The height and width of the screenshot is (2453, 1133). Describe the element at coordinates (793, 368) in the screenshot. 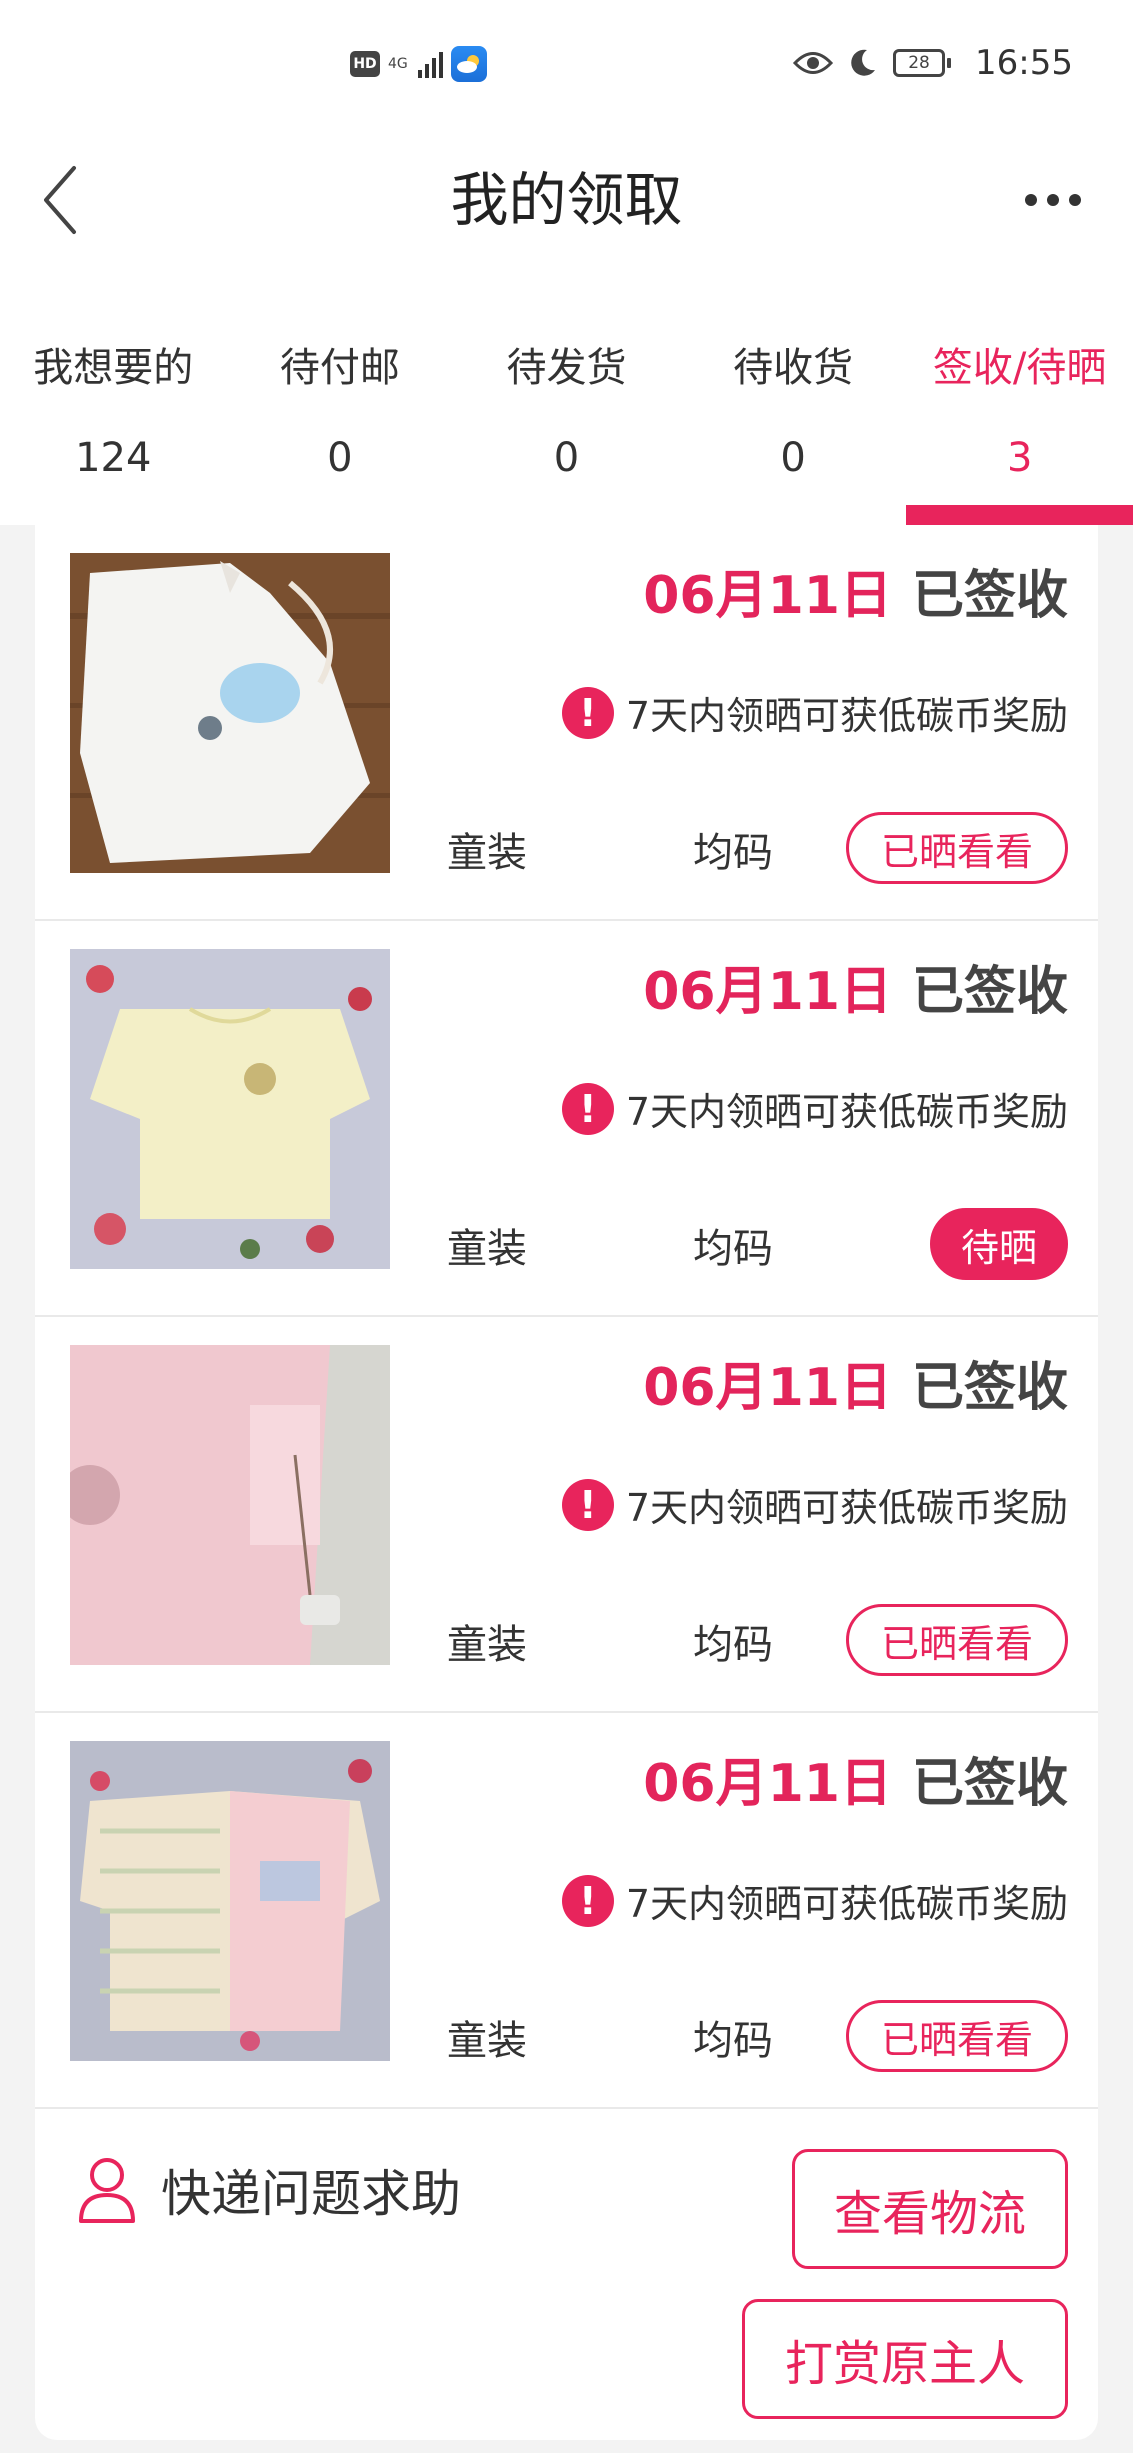

I see `tab-label: 待收货` at that location.